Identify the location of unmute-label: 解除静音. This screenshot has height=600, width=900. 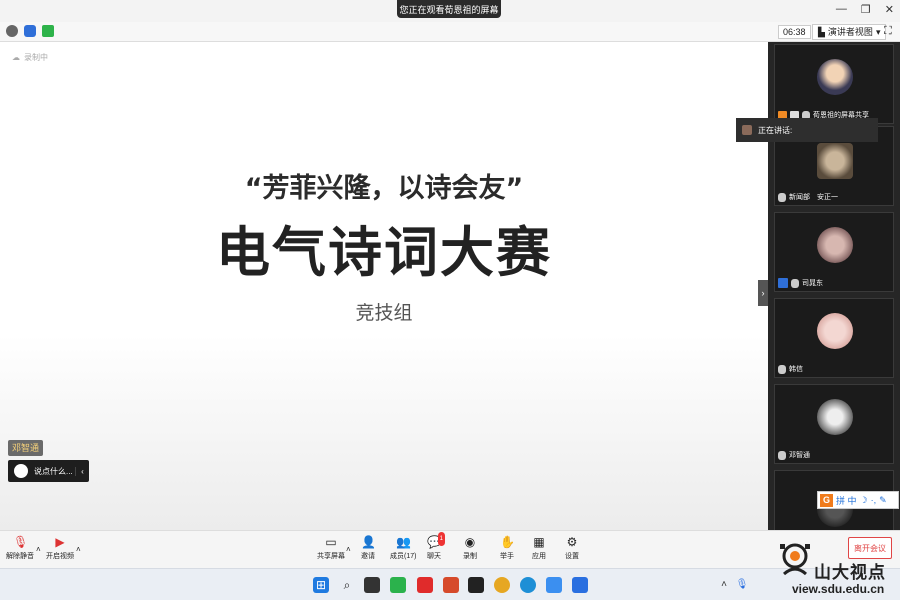
(20, 556).